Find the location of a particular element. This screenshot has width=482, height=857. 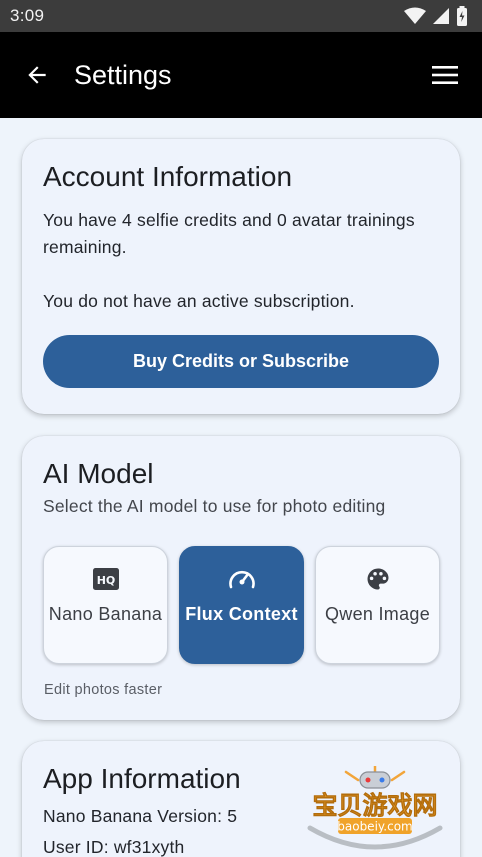

status-bar: 3:09 is located at coordinates (241, 16).